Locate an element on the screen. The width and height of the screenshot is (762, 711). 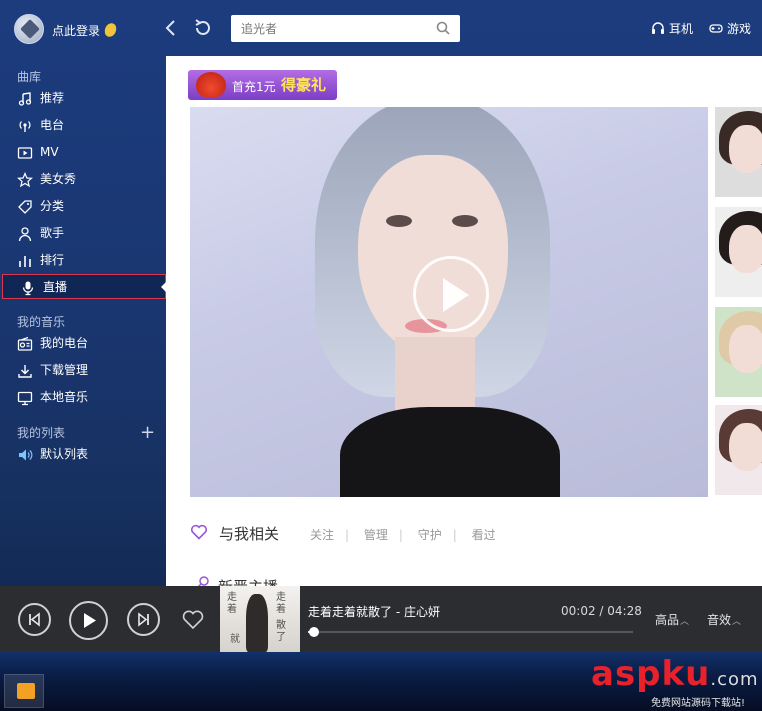
related-title: 与我相关 is located at coordinates (249, 534).